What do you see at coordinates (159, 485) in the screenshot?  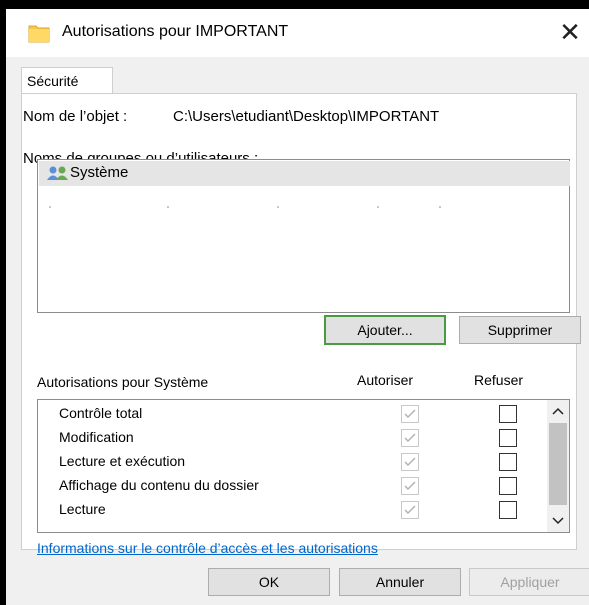 I see `permission-name: Affichage du contenu du dossier` at bounding box center [159, 485].